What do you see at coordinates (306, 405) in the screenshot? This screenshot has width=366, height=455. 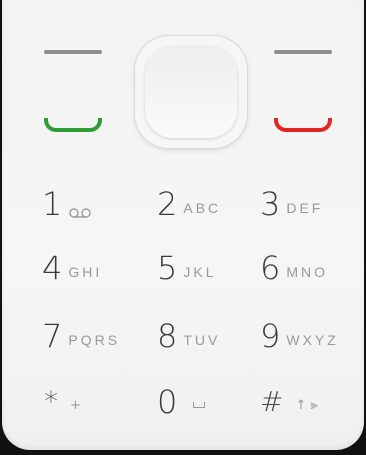 I see `shift-mode-symbols: ↑ ⪢` at bounding box center [306, 405].